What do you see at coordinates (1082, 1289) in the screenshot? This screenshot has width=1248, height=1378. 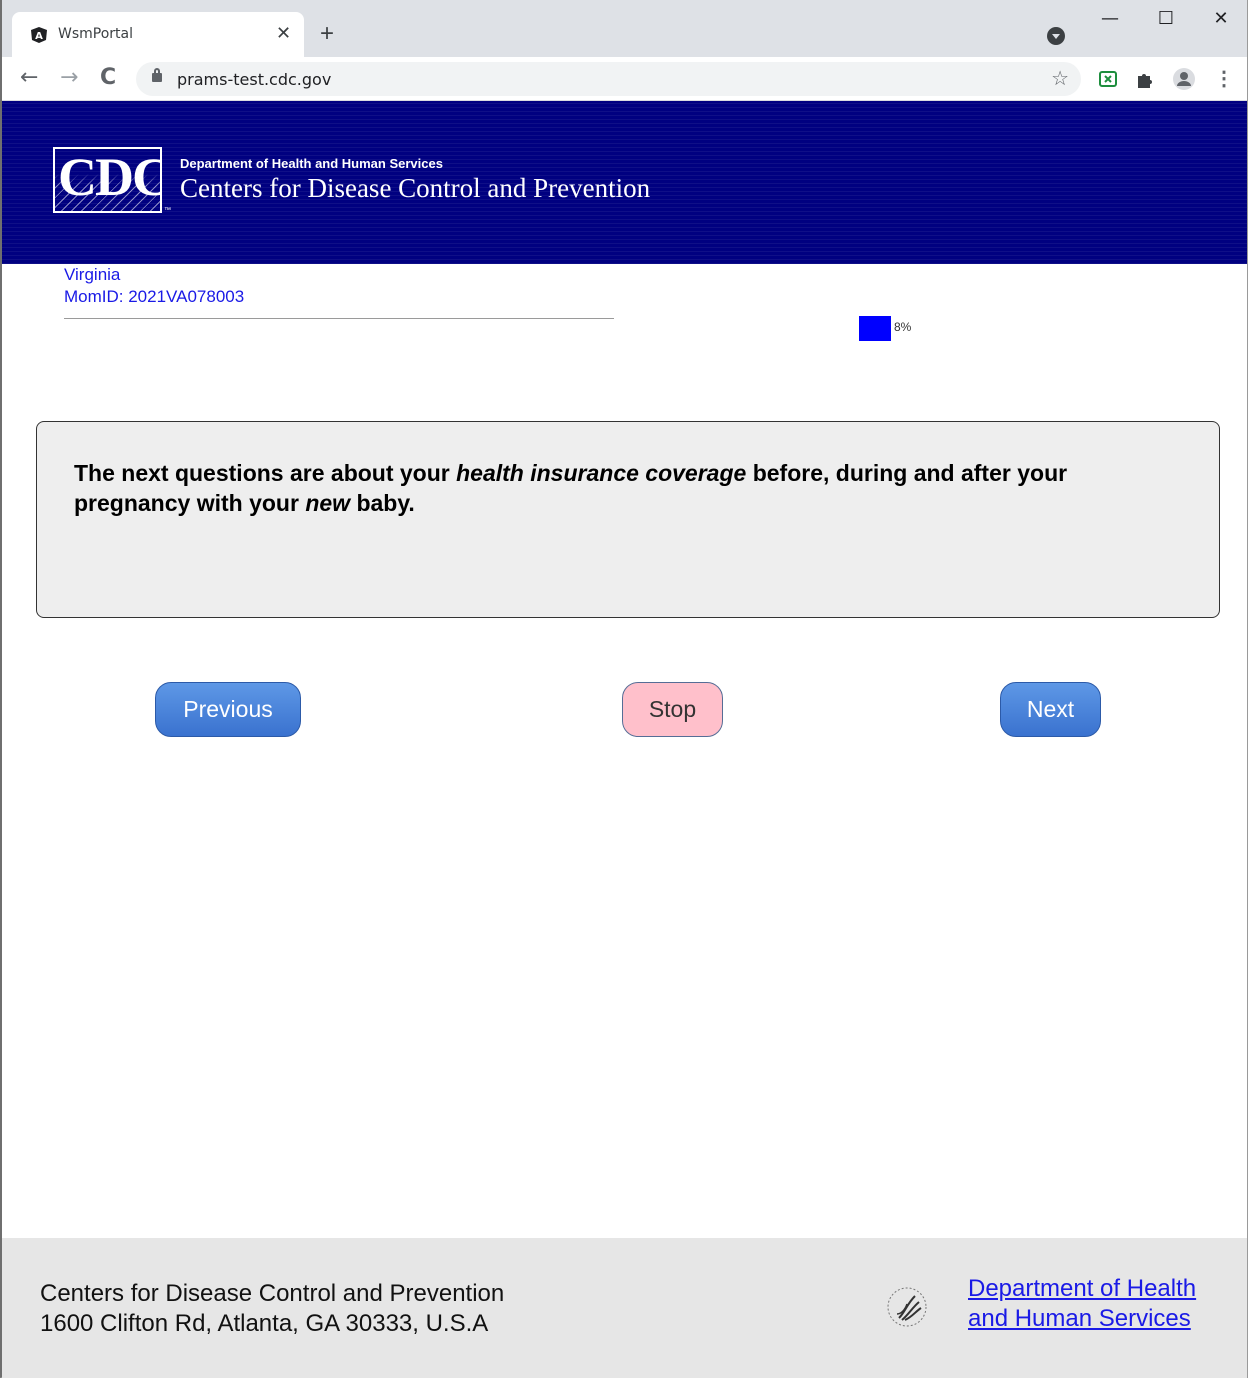 I see `hhs-link-line1: Department of Health` at bounding box center [1082, 1289].